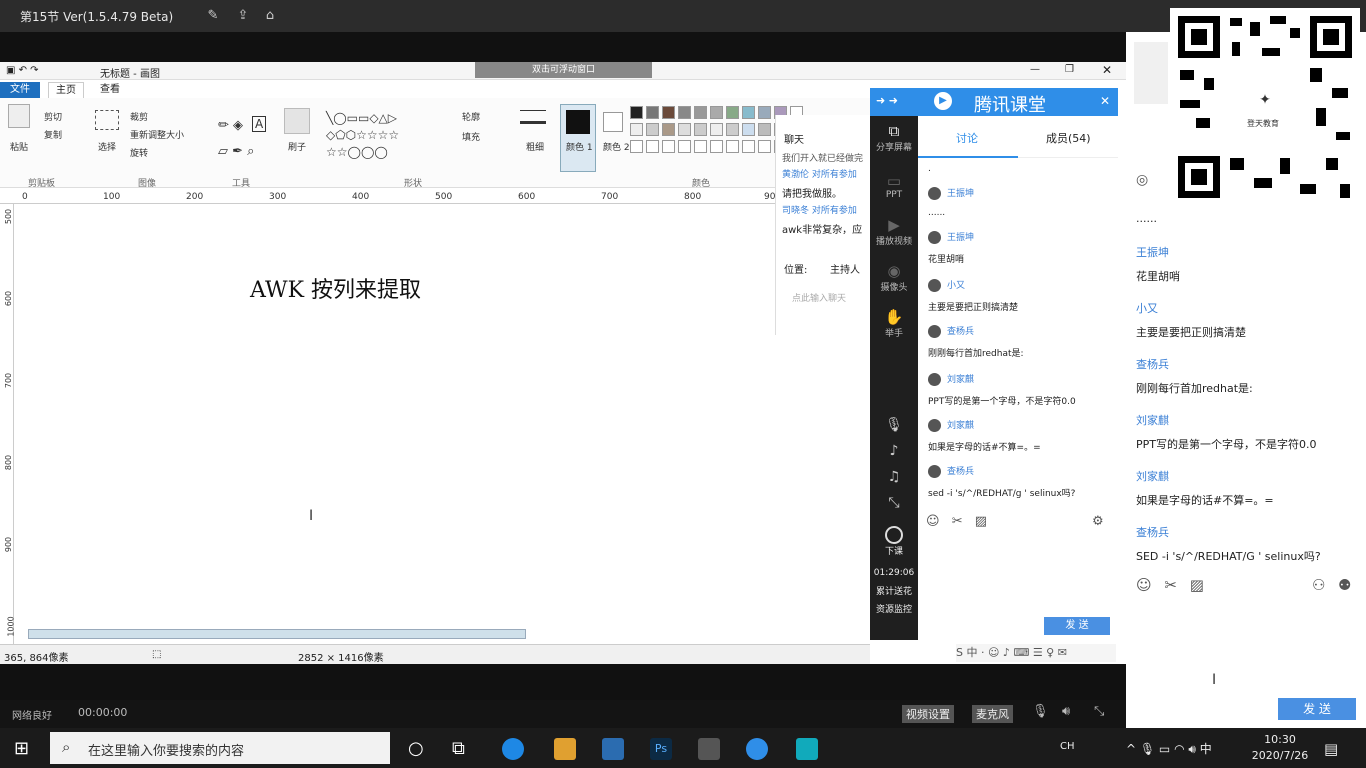 Image resolution: width=1366 pixels, height=768 pixels. What do you see at coordinates (928, 714) in the screenshot?
I see `video-settings-button: 视频设置` at bounding box center [928, 714].